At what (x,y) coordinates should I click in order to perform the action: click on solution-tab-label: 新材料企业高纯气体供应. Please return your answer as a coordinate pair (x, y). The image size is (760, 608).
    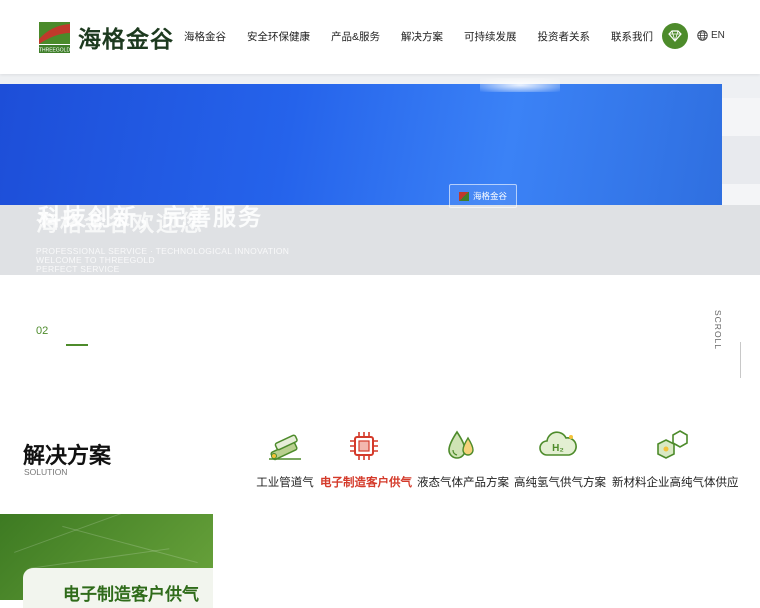
    Looking at the image, I should click on (675, 483).